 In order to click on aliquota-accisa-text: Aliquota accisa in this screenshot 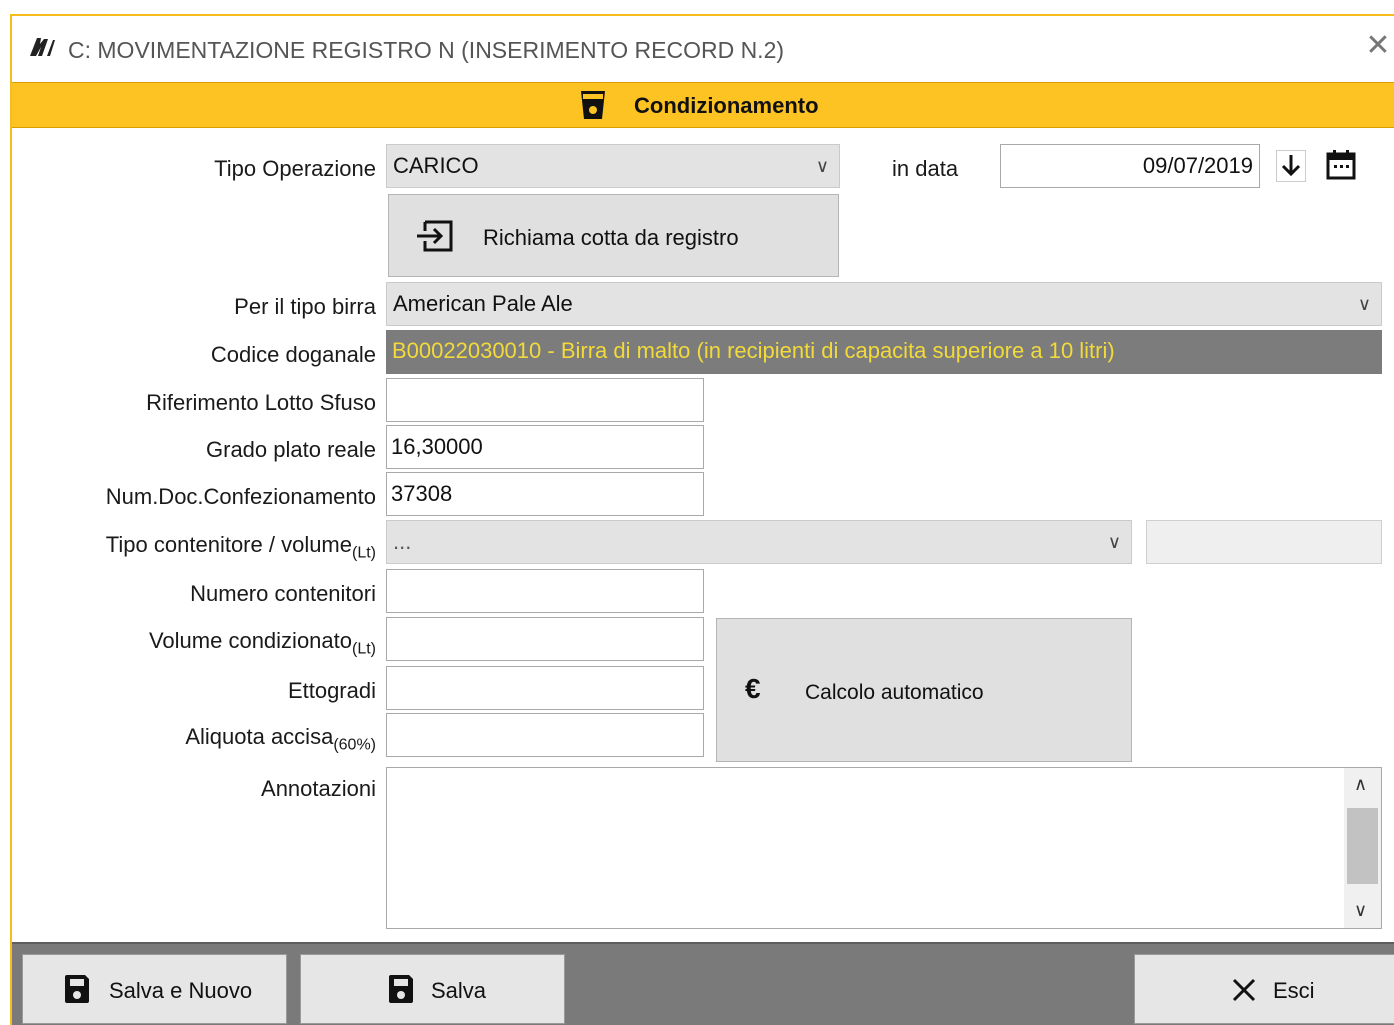, I will do `click(259, 736)`.